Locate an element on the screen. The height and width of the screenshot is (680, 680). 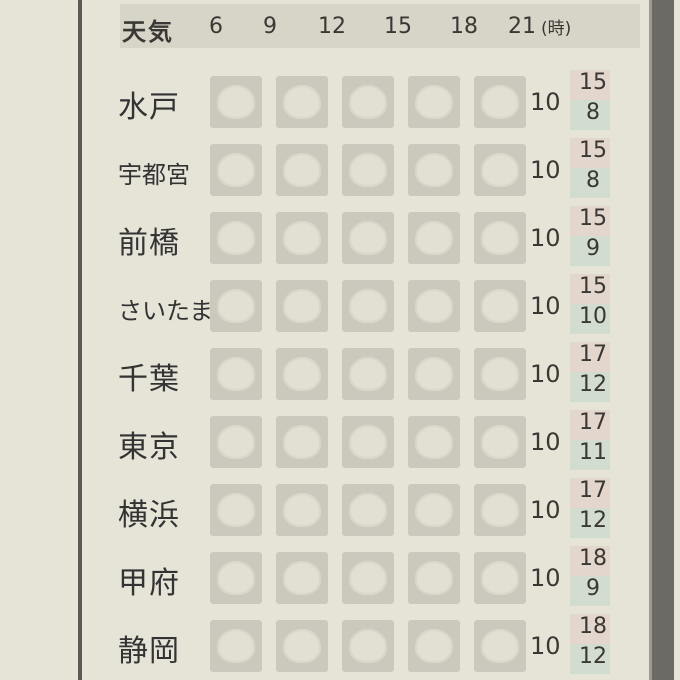
forecast-row: 前橋 10 15 9 is located at coordinates (365, 237).